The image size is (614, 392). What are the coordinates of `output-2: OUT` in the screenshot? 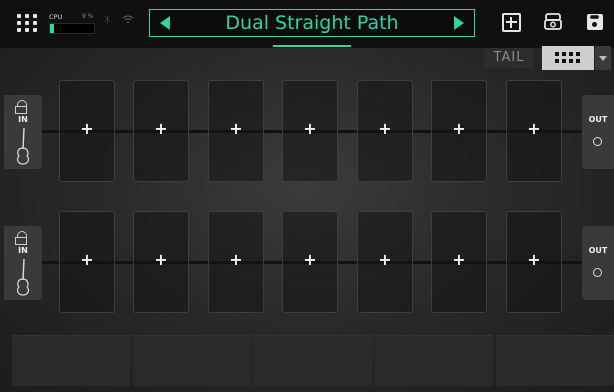 It's located at (598, 263).